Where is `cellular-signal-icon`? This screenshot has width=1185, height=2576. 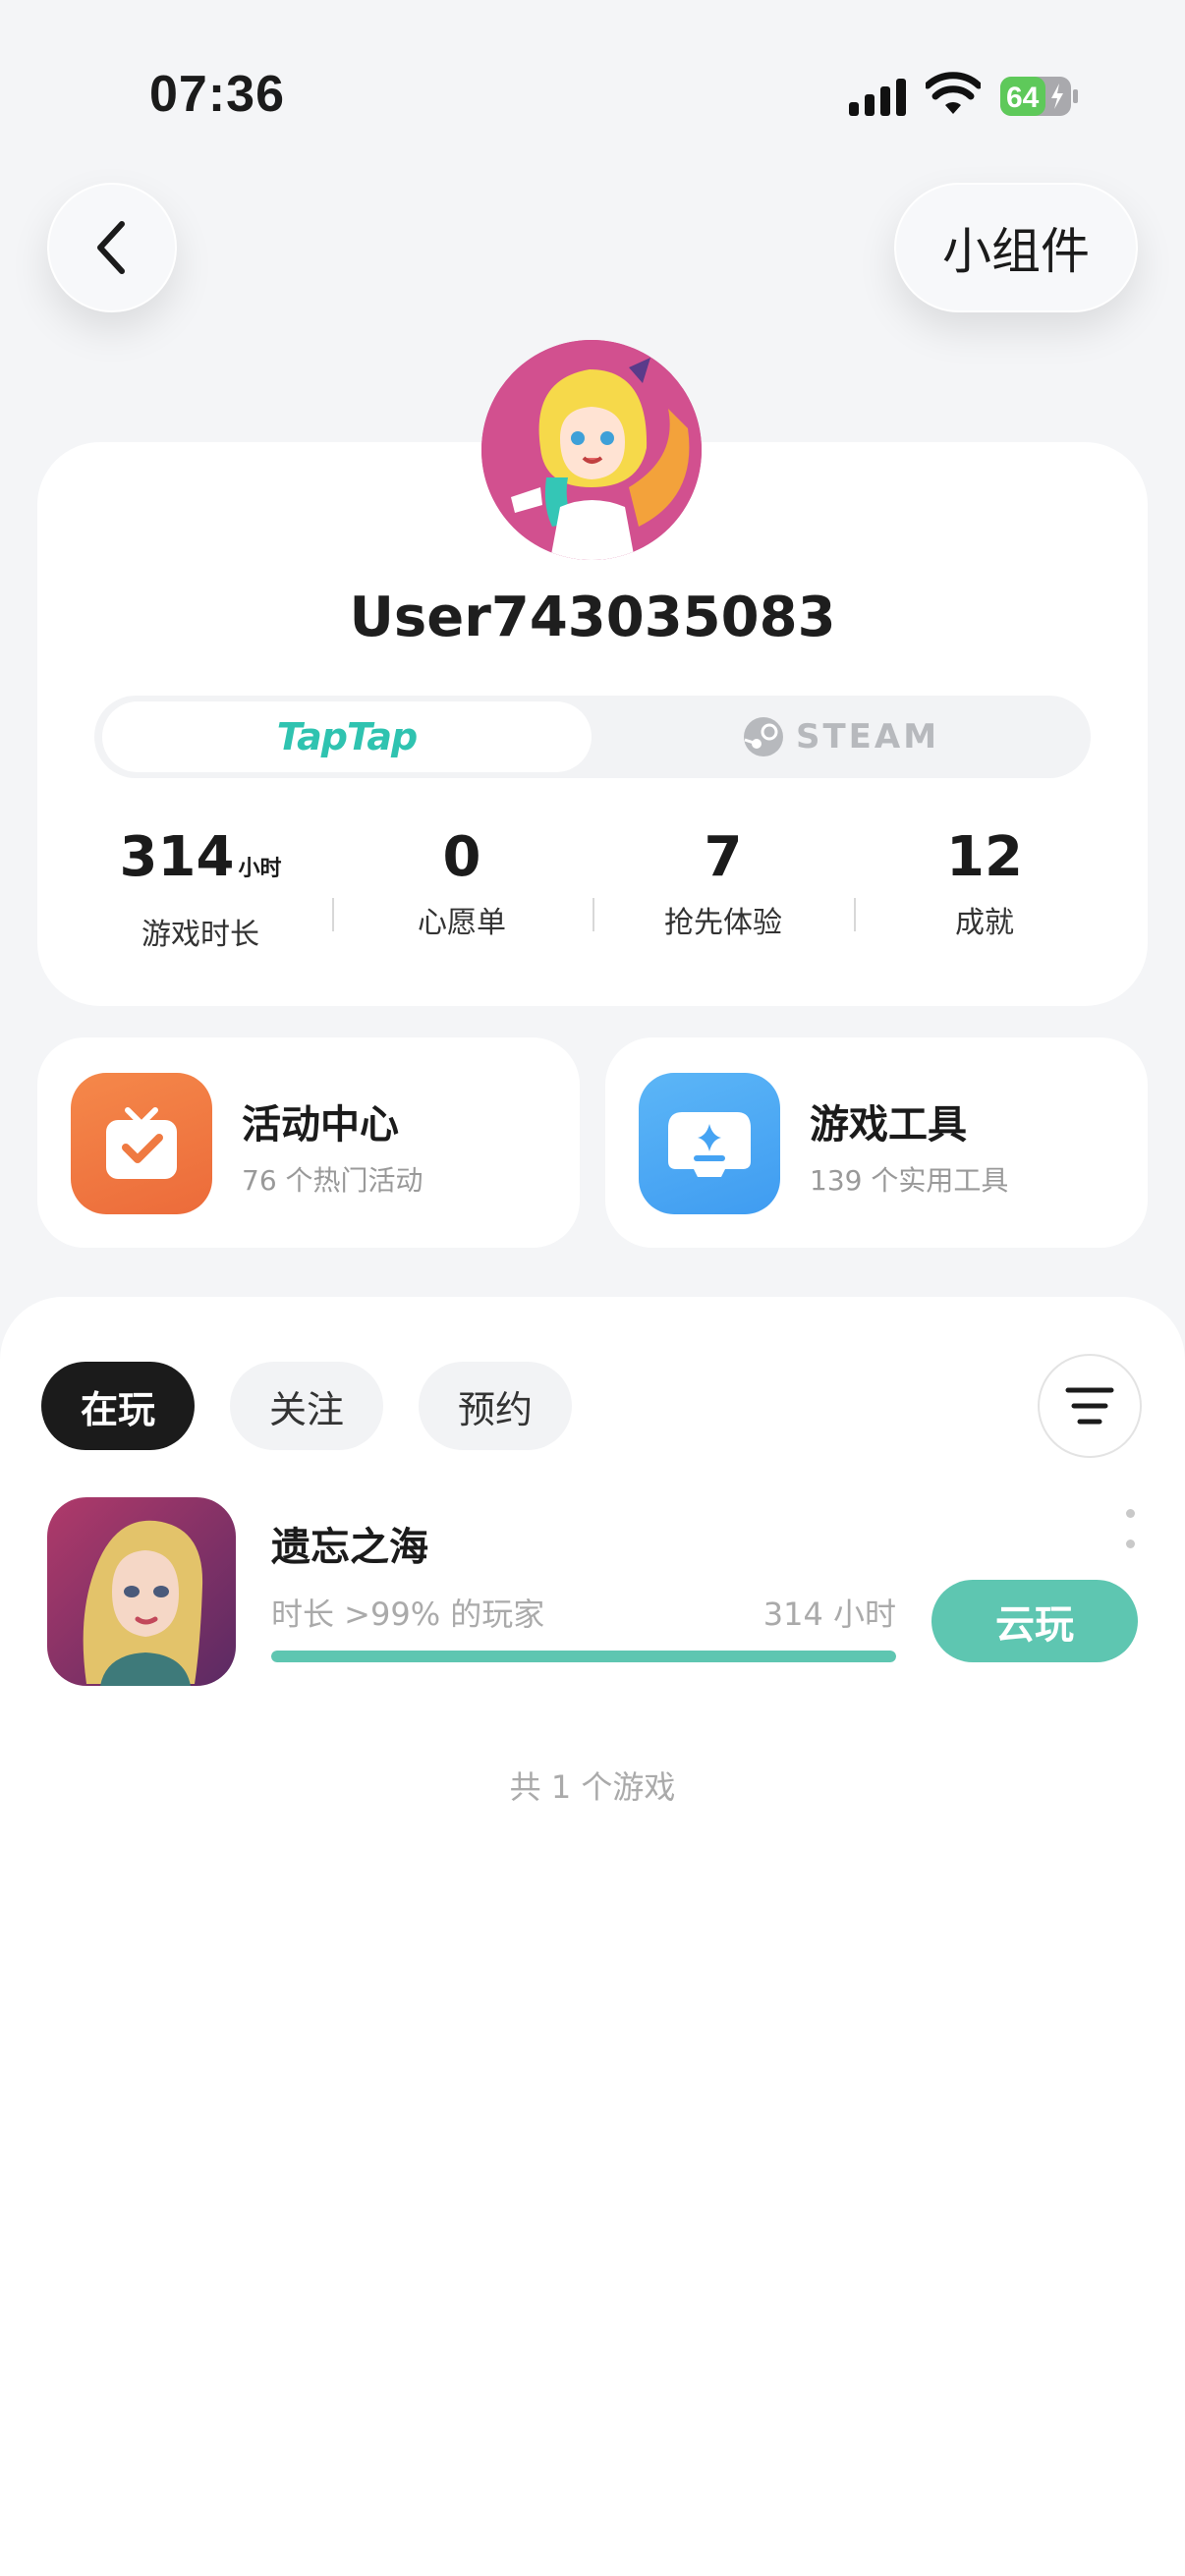 cellular-signal-icon is located at coordinates (879, 95).